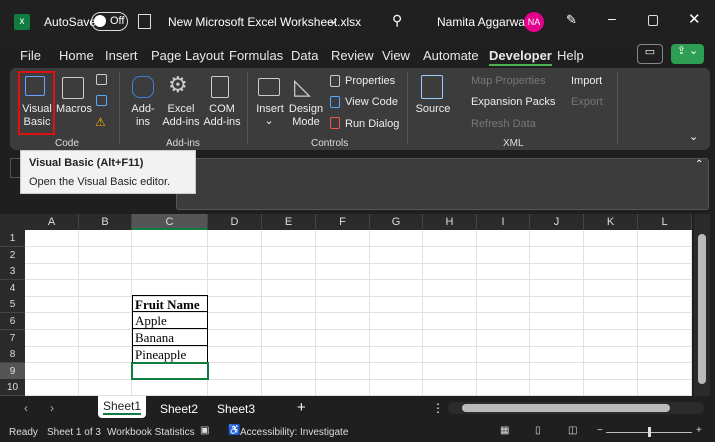 This screenshot has width=715, height=442. Describe the element at coordinates (76, 55) in the screenshot. I see `tab-home: Home` at that location.